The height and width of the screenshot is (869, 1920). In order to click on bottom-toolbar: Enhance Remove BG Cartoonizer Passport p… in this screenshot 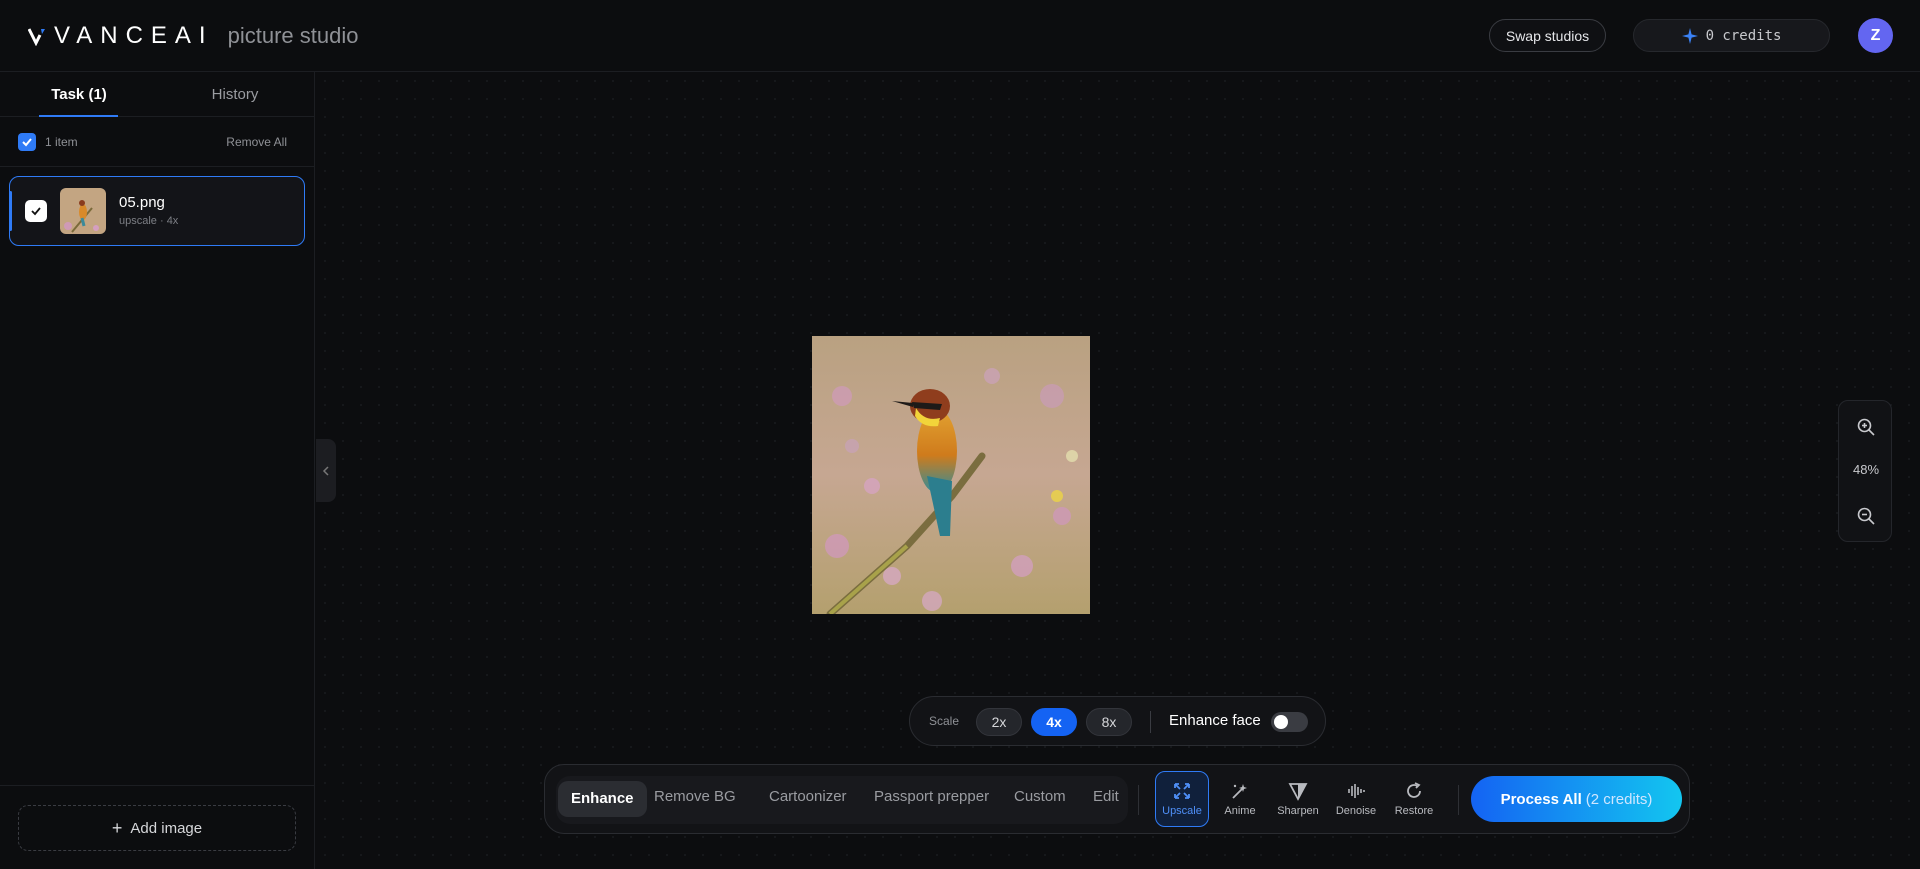, I will do `click(1117, 799)`.